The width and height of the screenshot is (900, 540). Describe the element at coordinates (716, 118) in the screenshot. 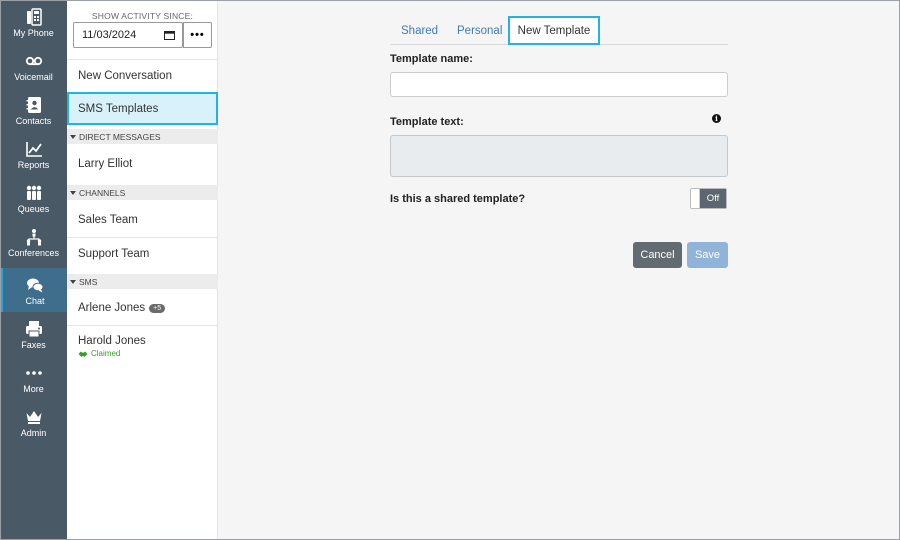

I see `info-icon: i` at that location.